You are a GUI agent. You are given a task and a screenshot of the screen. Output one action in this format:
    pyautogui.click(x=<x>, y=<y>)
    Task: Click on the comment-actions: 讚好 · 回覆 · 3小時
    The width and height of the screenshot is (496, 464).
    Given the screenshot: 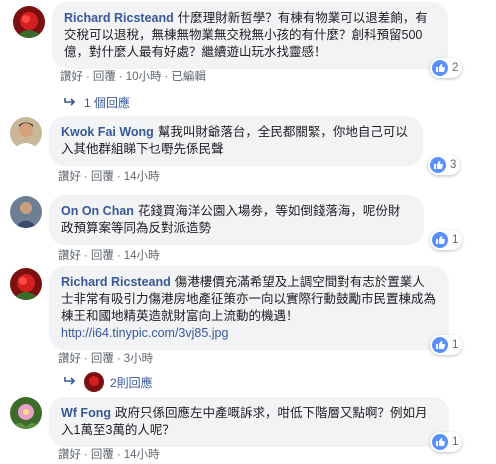 What is the action you would take?
    pyautogui.click(x=106, y=359)
    